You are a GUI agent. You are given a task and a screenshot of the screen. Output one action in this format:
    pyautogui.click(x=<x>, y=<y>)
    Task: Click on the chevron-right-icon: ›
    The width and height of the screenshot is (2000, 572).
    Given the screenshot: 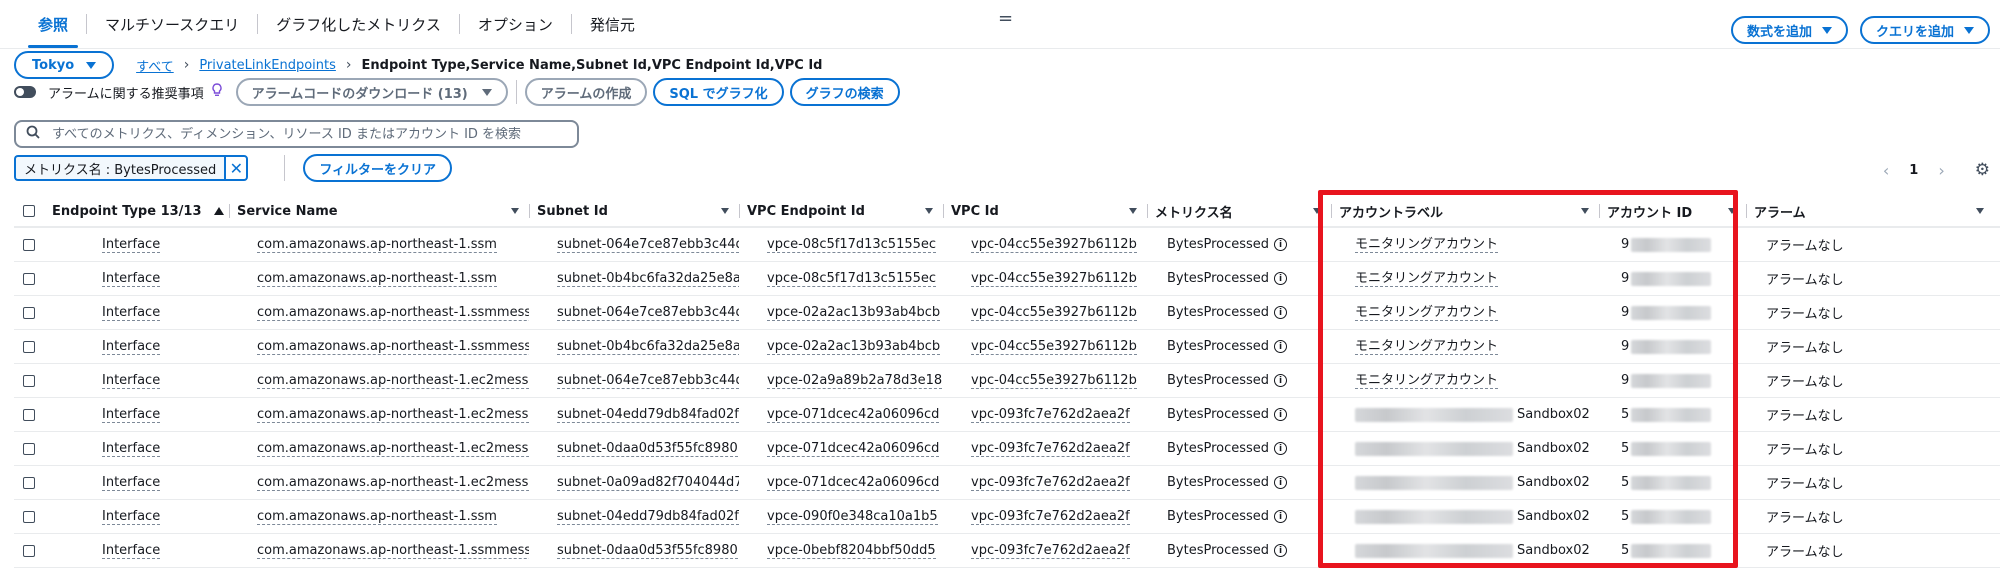 What is the action you would take?
    pyautogui.click(x=1941, y=170)
    